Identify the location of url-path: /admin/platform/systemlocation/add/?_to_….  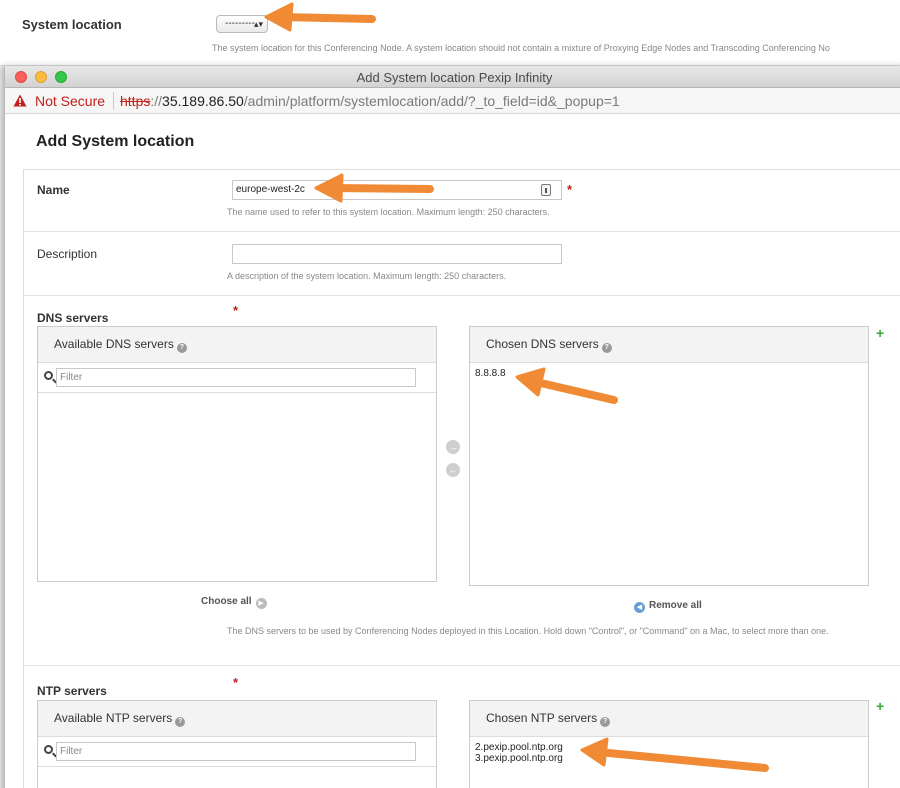
(431, 101).